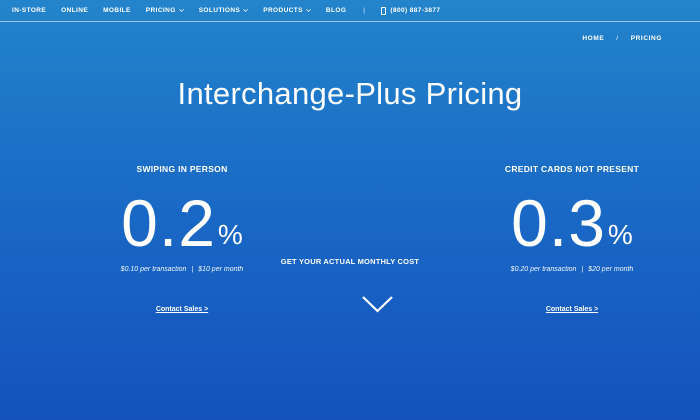 Image resolution: width=700 pixels, height=420 pixels. Describe the element at coordinates (182, 169) in the screenshot. I see `plan-heading: SWIPING IN PERSON` at that location.